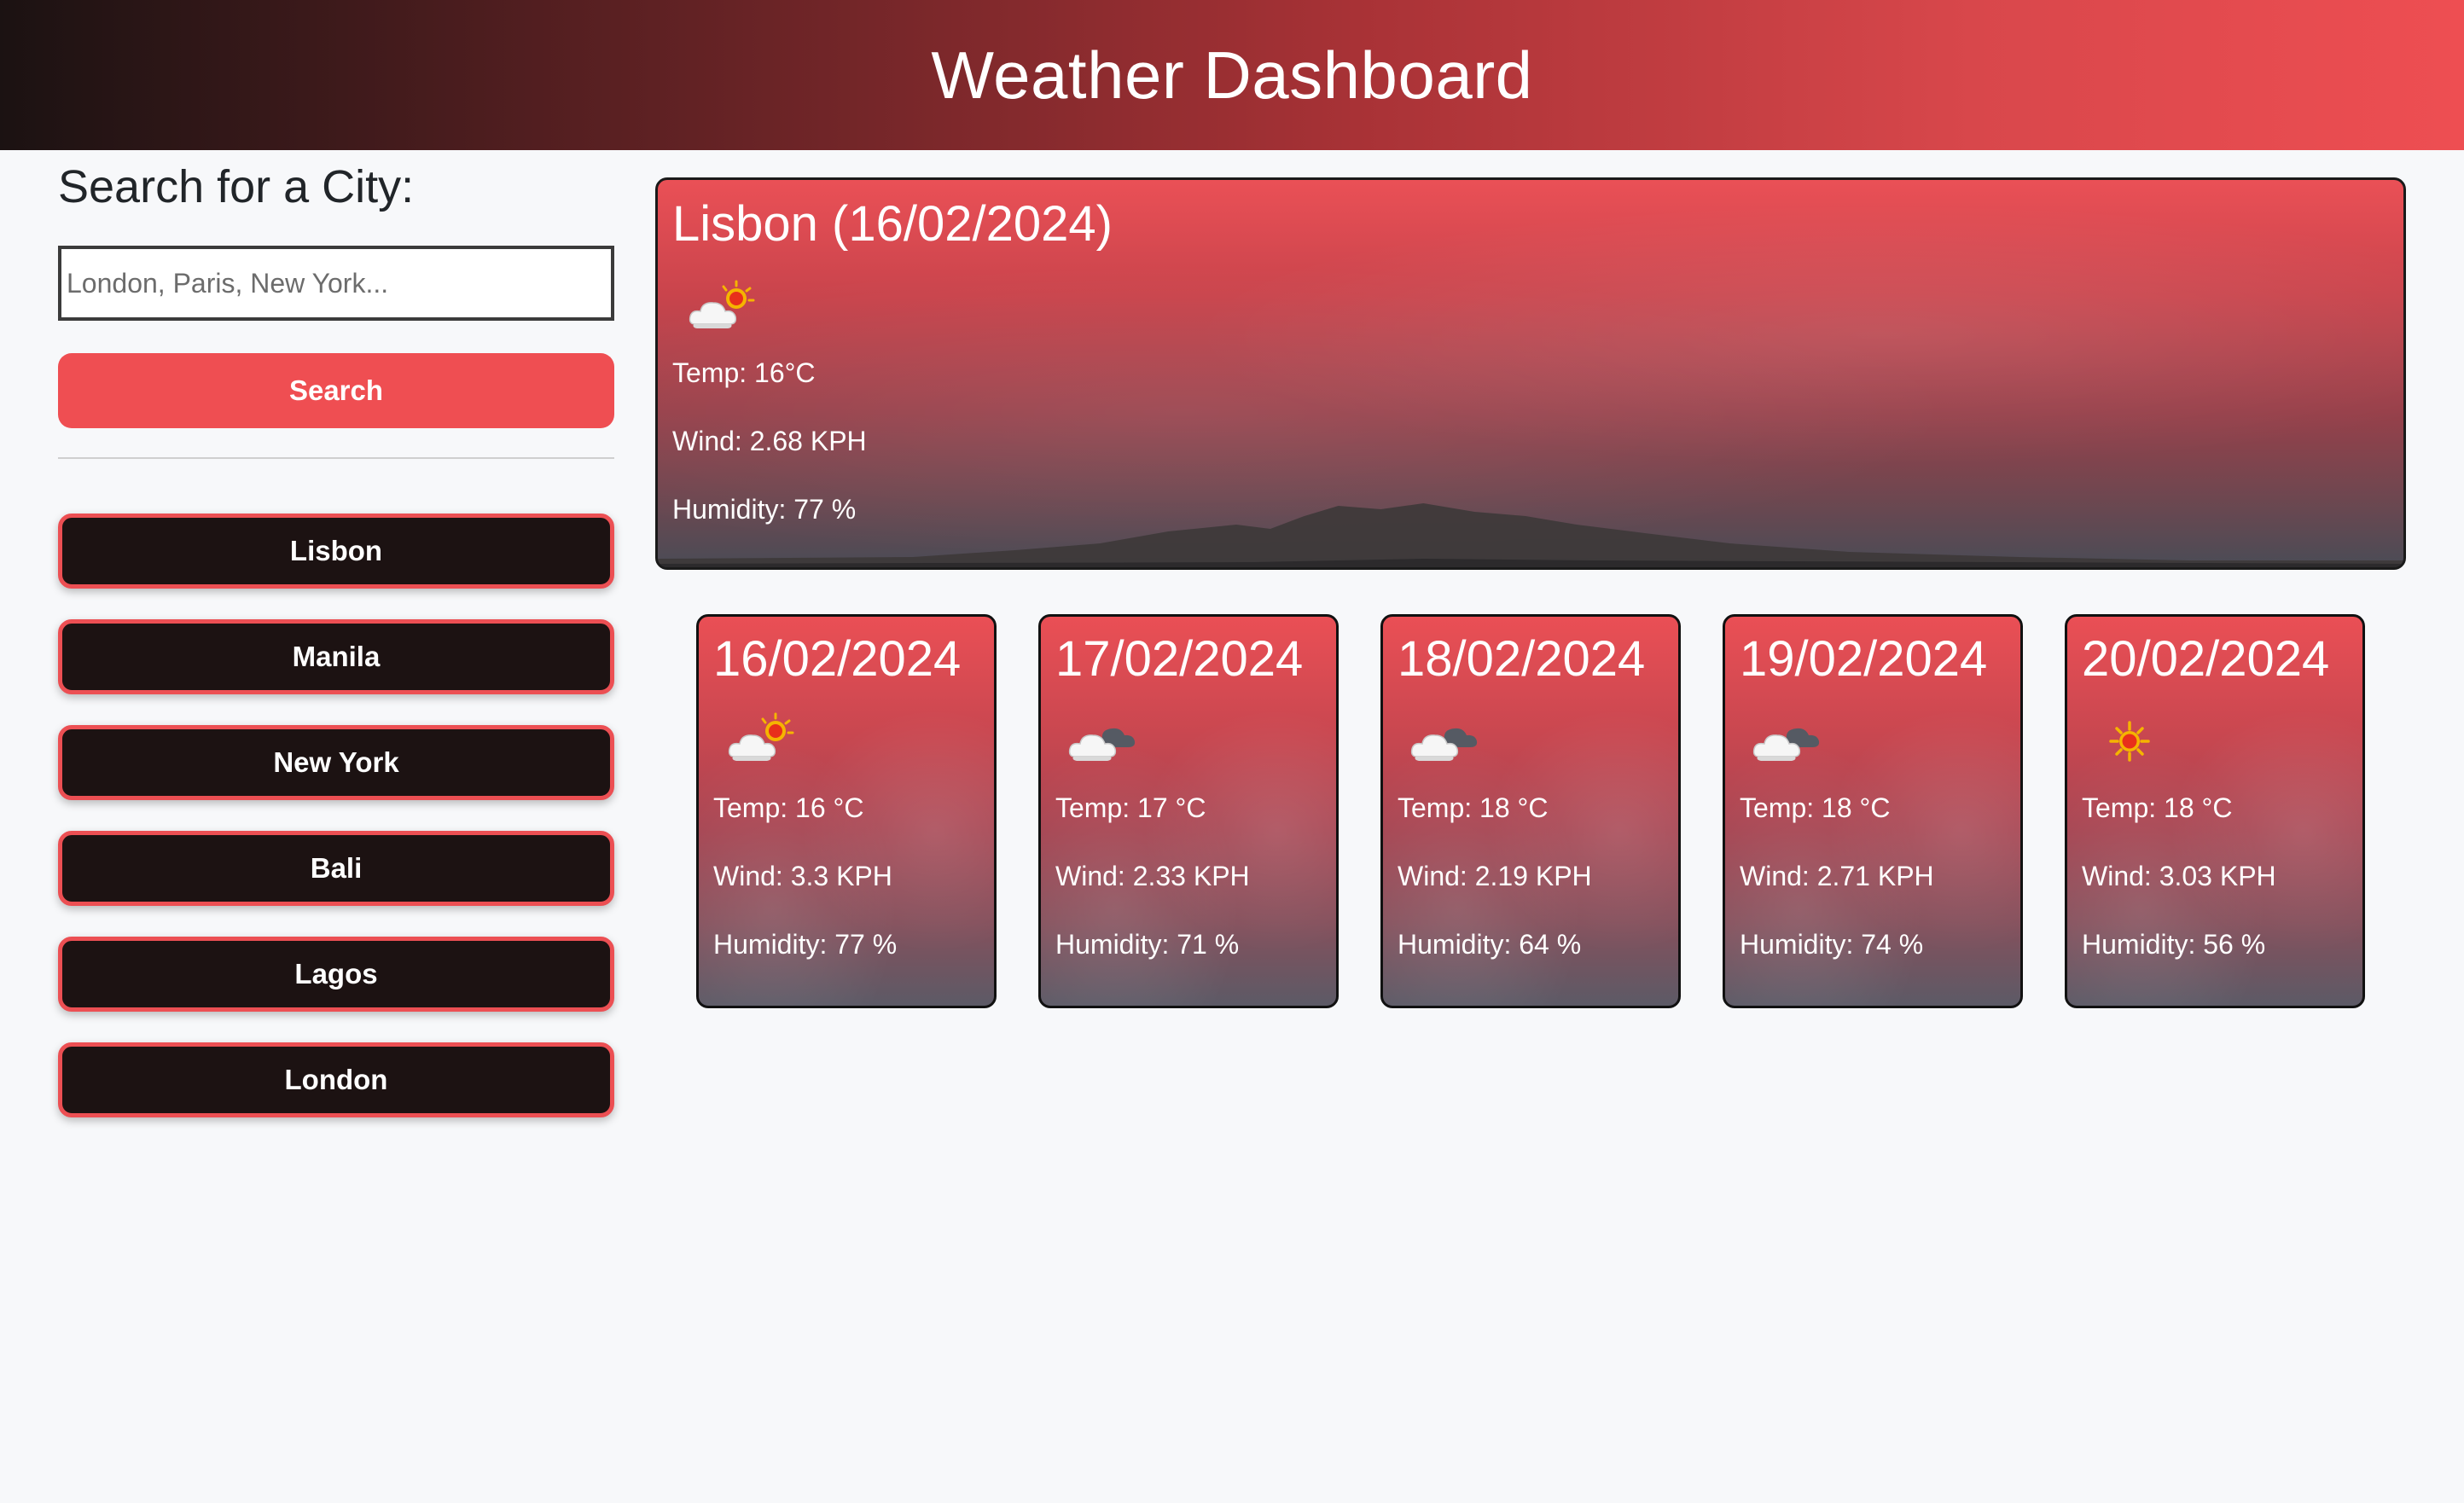 This screenshot has width=2464, height=1503. What do you see at coordinates (805, 944) in the screenshot?
I see `forecast-humidity: Humidity: 77 %` at bounding box center [805, 944].